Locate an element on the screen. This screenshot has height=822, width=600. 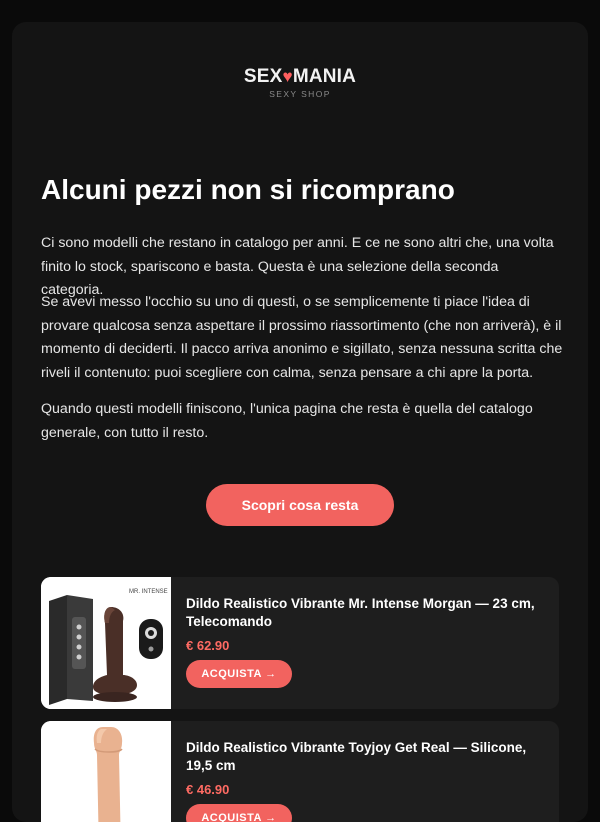
product-photo-icon: MR. INTENSE is located at coordinates (106, 643).